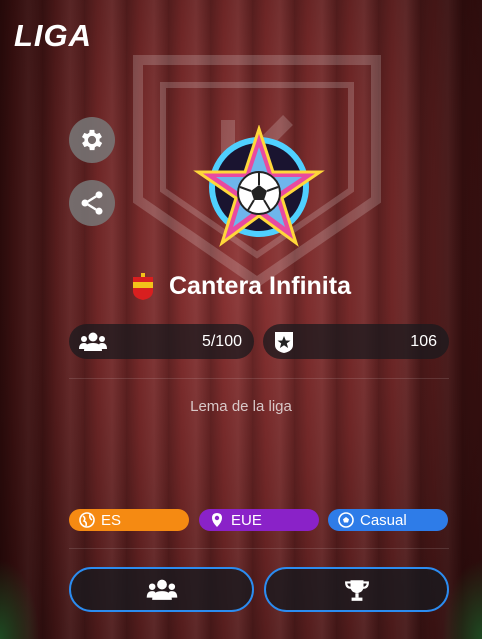 This screenshot has width=482, height=639. I want to click on region-tag: EUE, so click(259, 520).